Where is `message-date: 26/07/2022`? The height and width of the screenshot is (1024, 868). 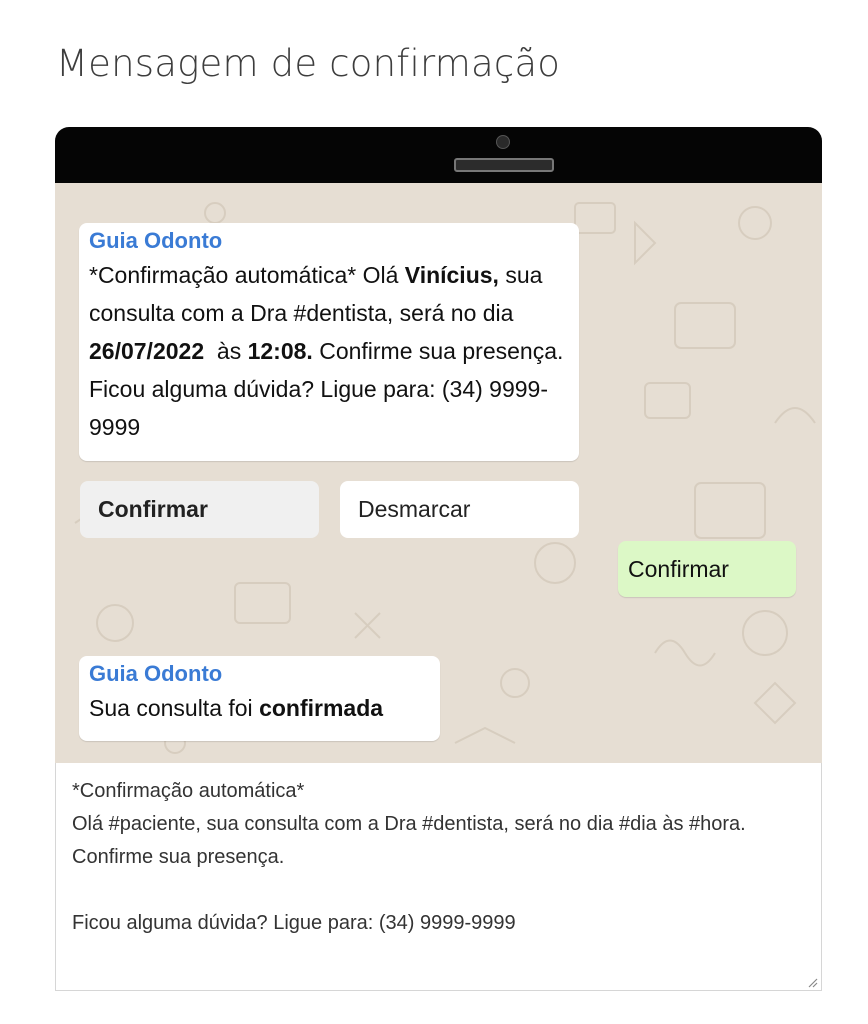 message-date: 26/07/2022 is located at coordinates (147, 351).